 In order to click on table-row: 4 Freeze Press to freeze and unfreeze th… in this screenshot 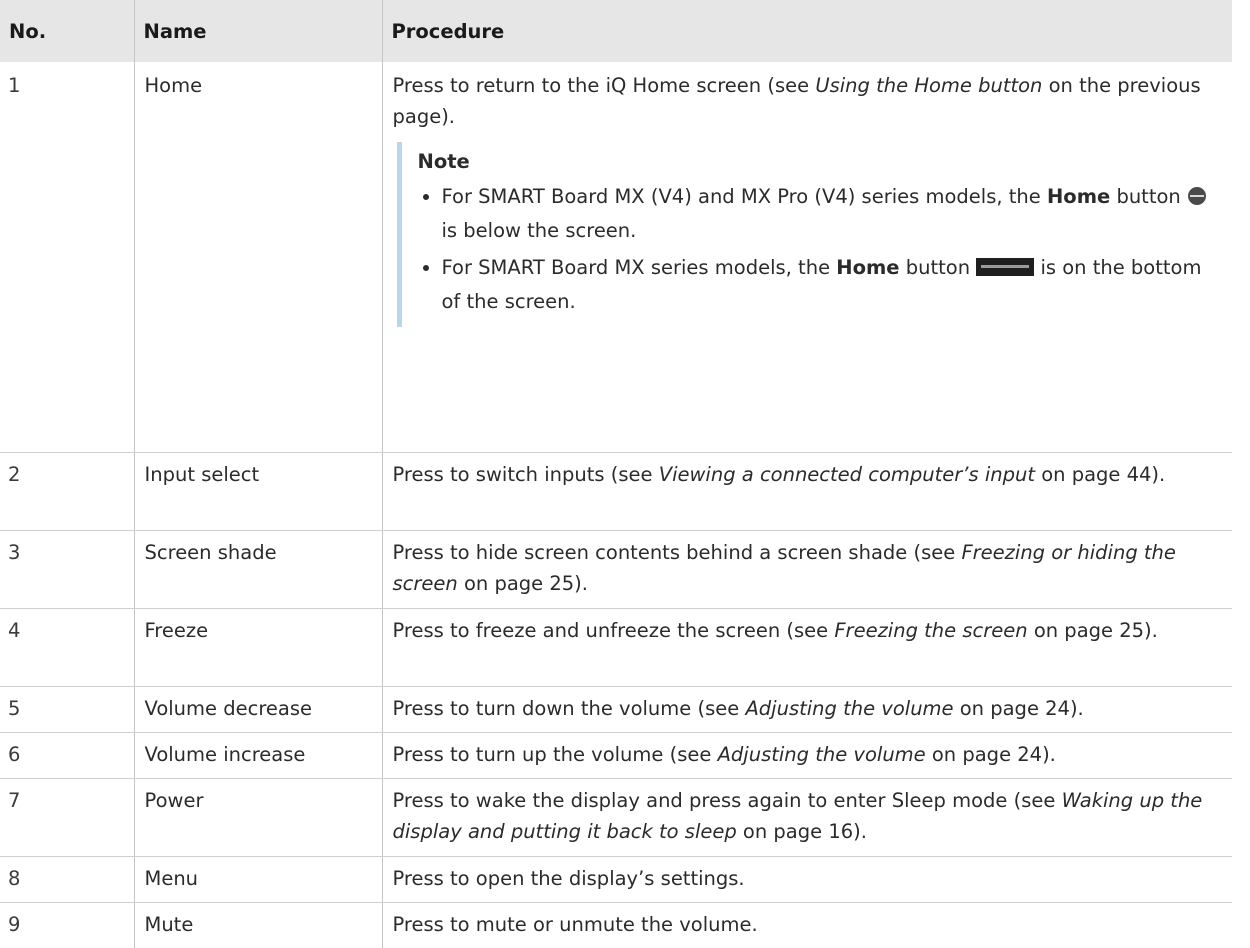, I will do `click(616, 647)`.